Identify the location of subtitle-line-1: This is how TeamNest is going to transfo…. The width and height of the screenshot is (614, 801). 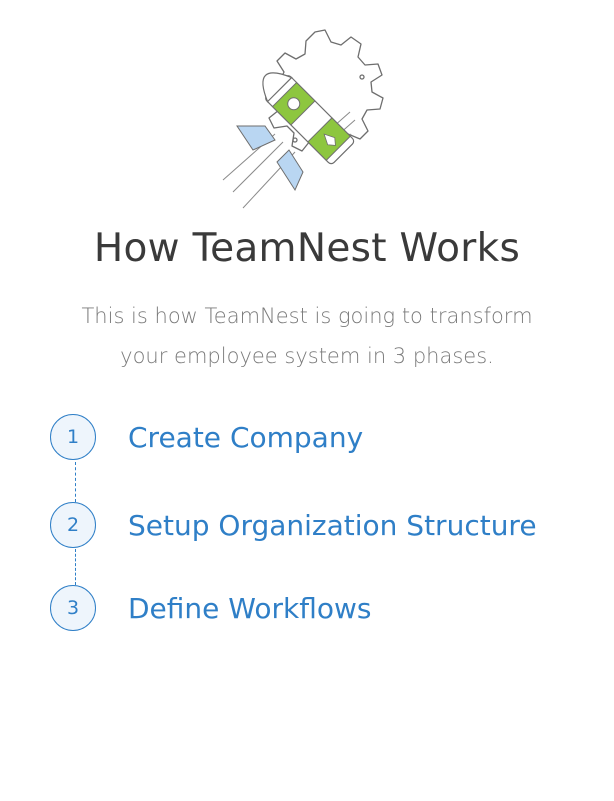
(307, 316).